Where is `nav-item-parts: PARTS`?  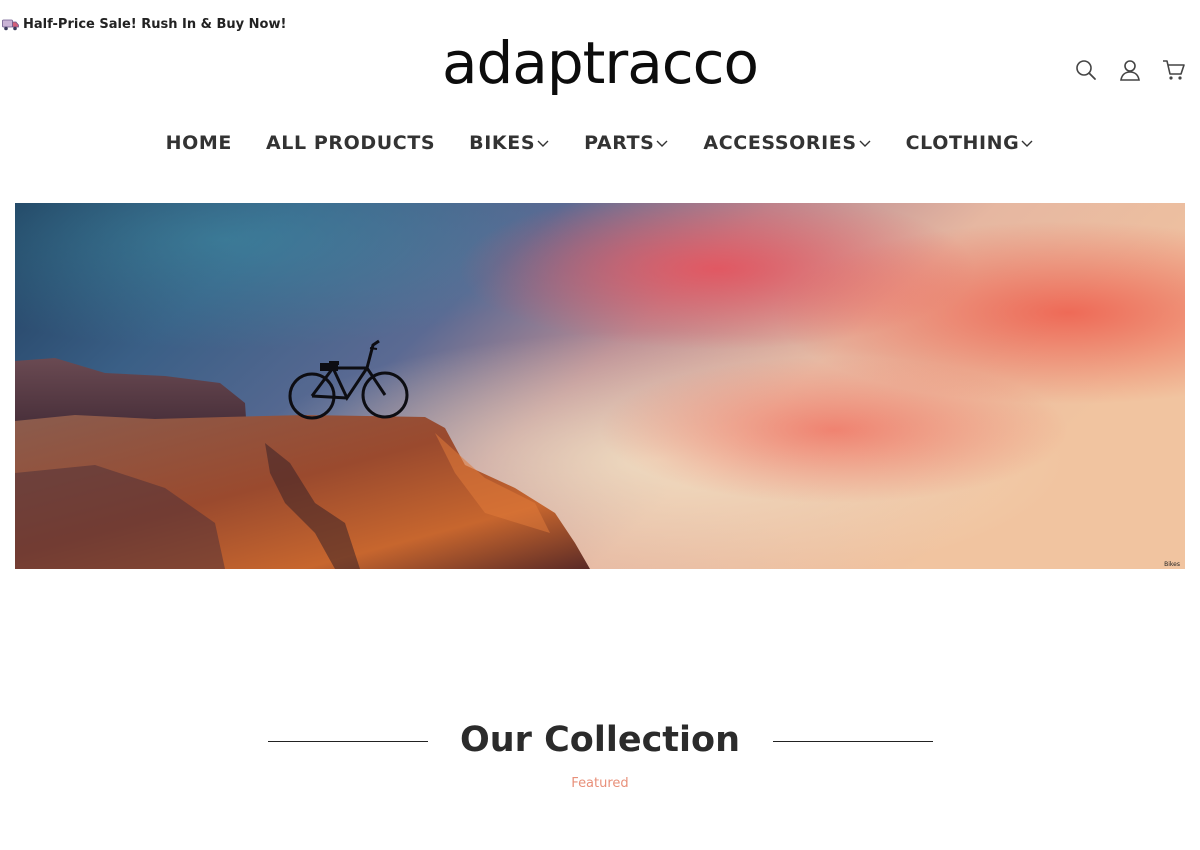 nav-item-parts: PARTS is located at coordinates (626, 143).